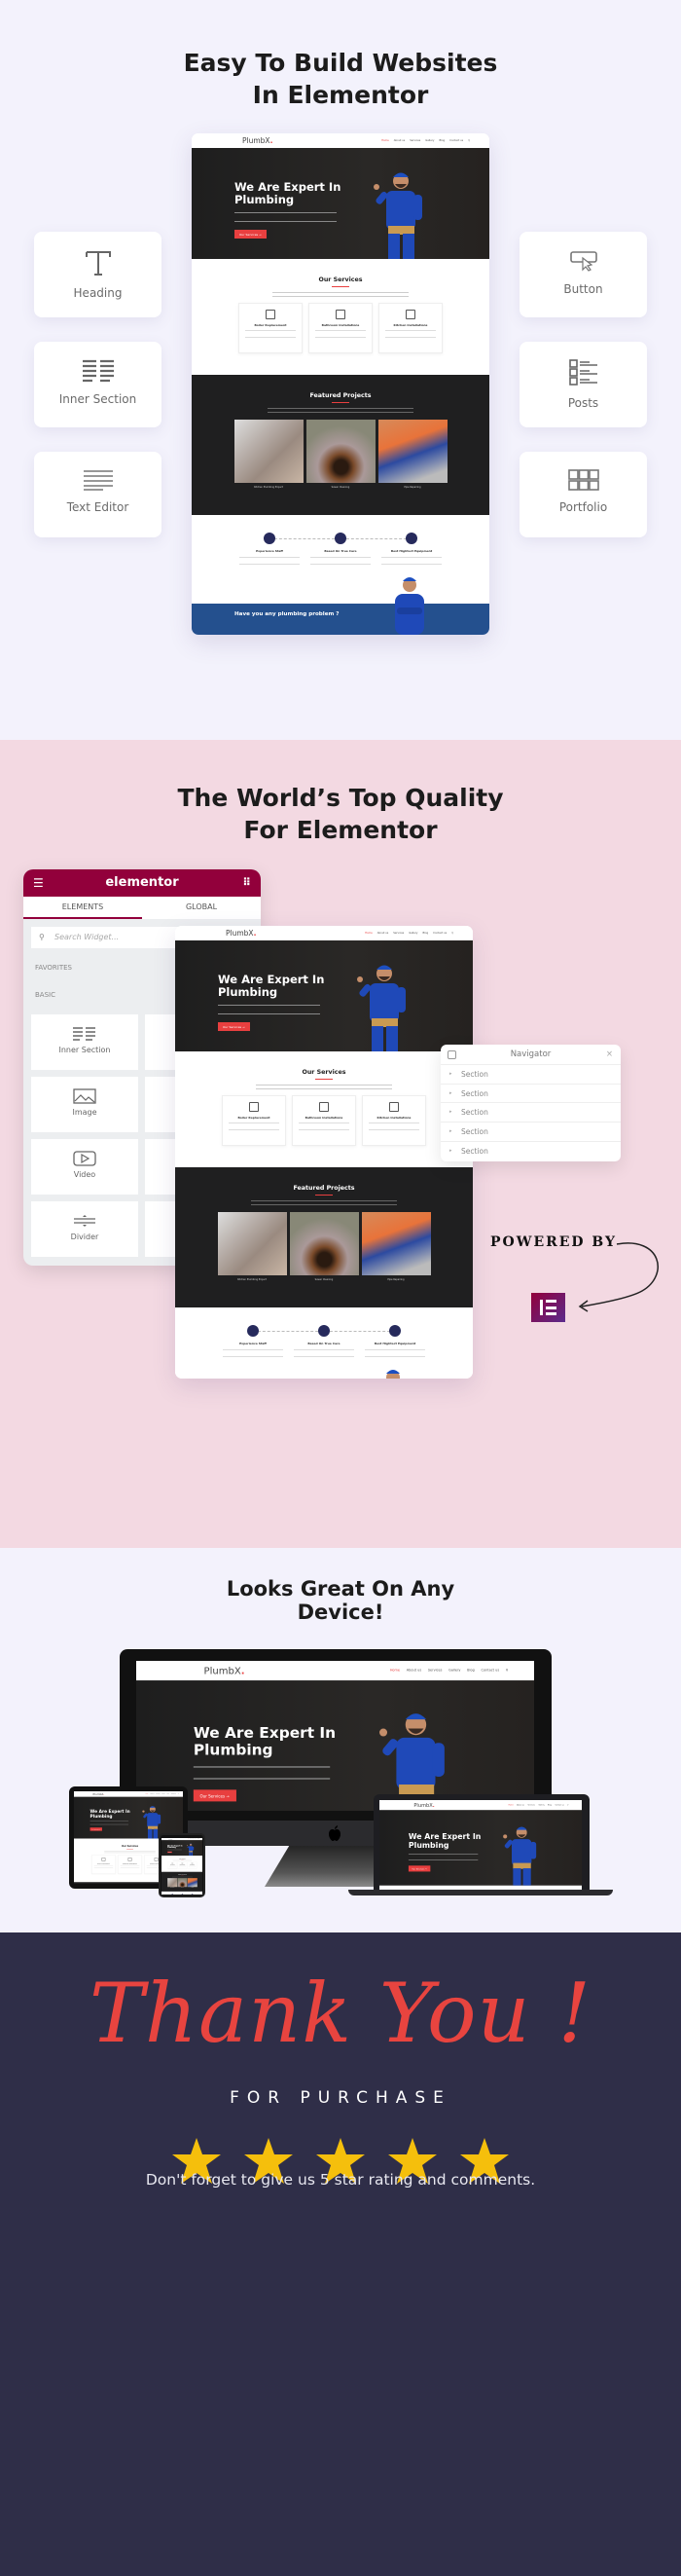 This screenshot has height=2576, width=681. Describe the element at coordinates (84, 1167) in the screenshot. I see `widget-video: Video` at that location.